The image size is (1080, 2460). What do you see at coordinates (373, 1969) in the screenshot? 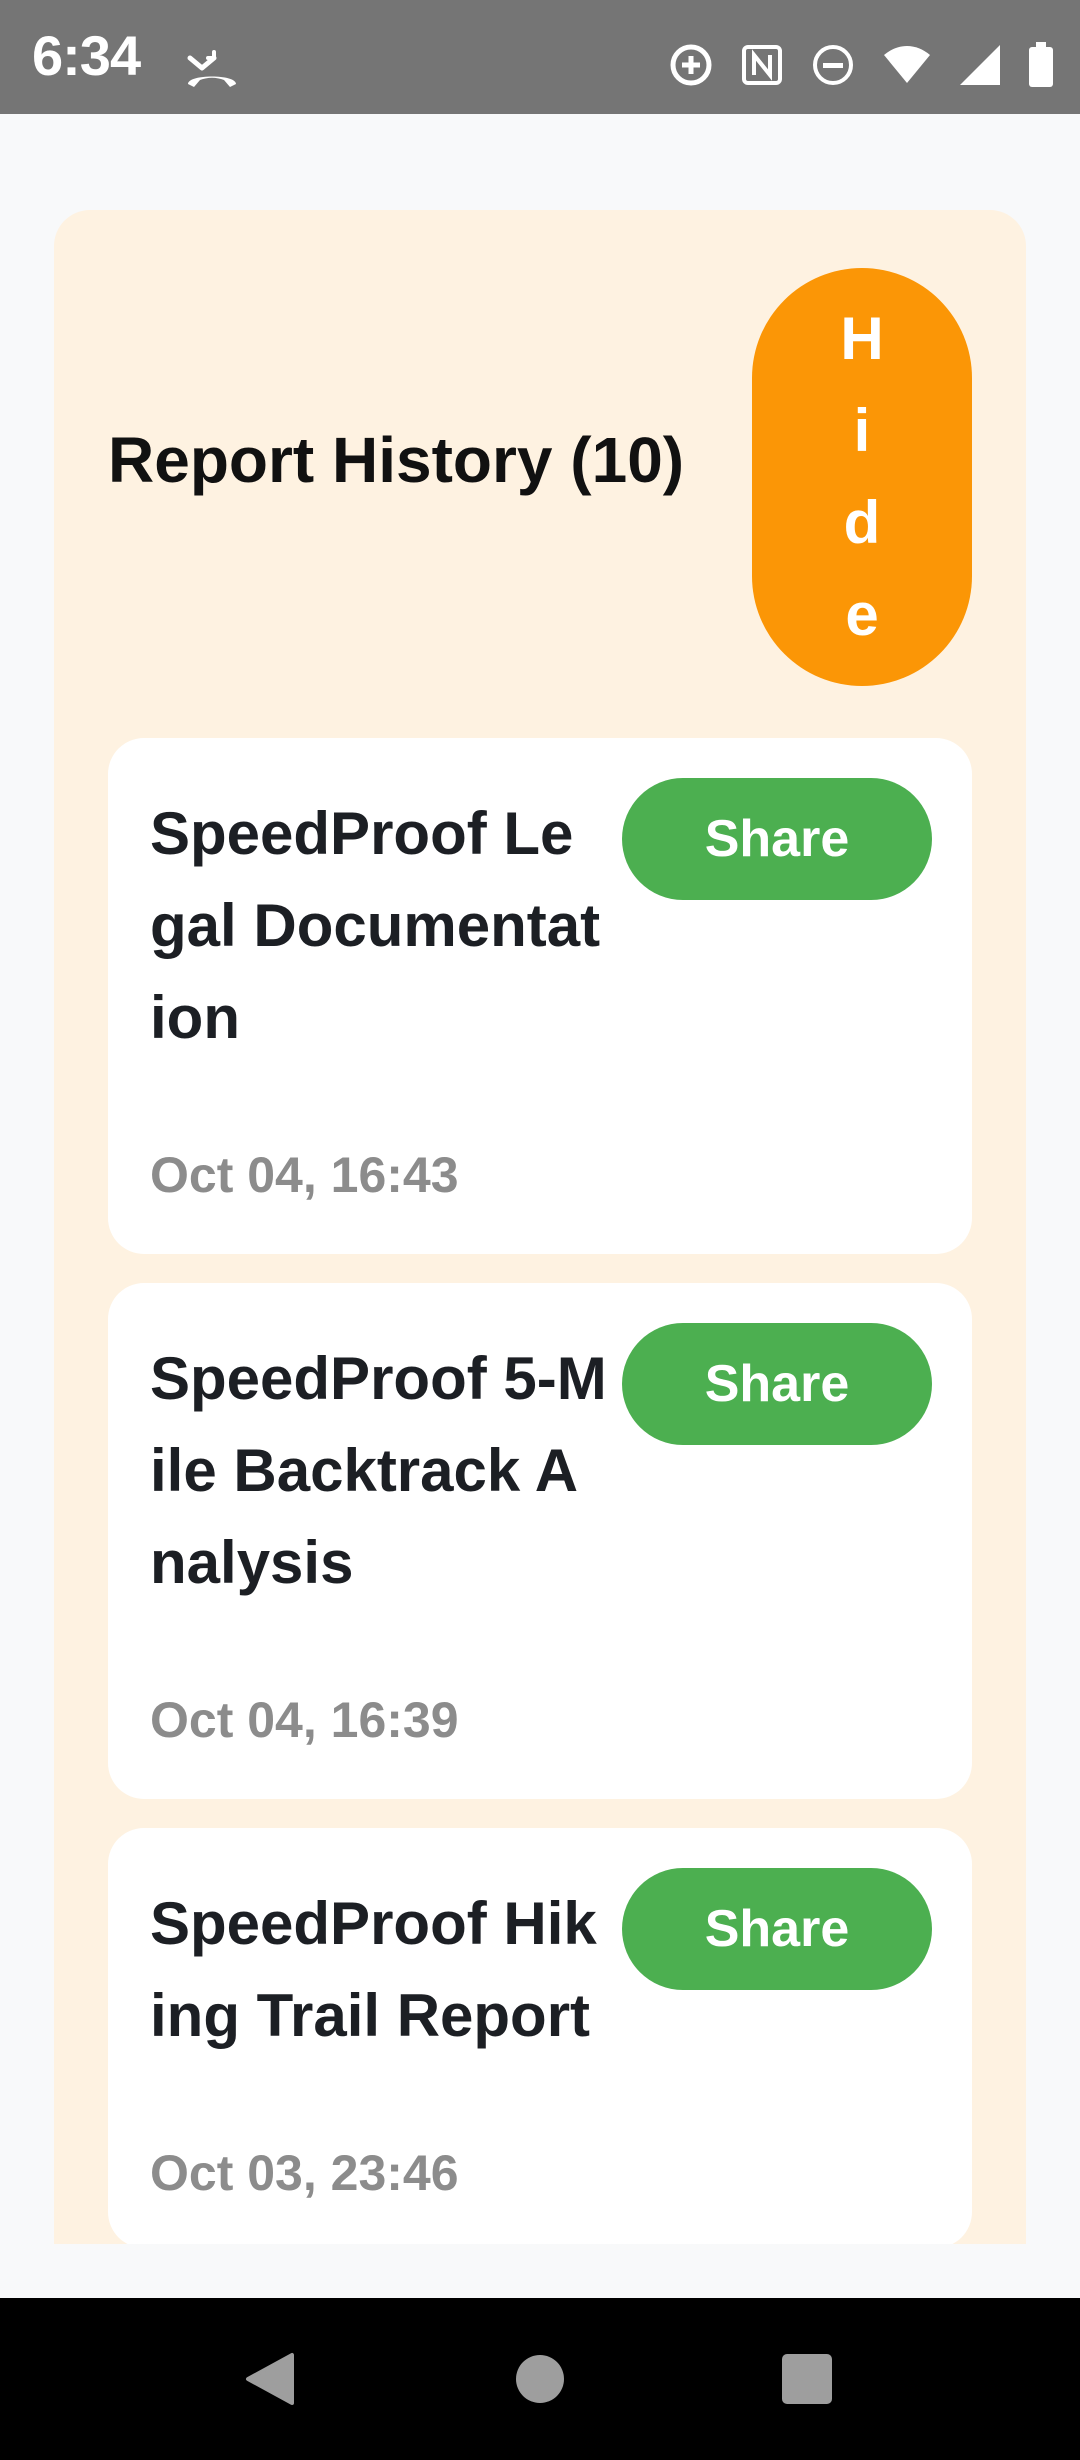
I see `report-title: SpeedProof Hiking Trail Report` at bounding box center [373, 1969].